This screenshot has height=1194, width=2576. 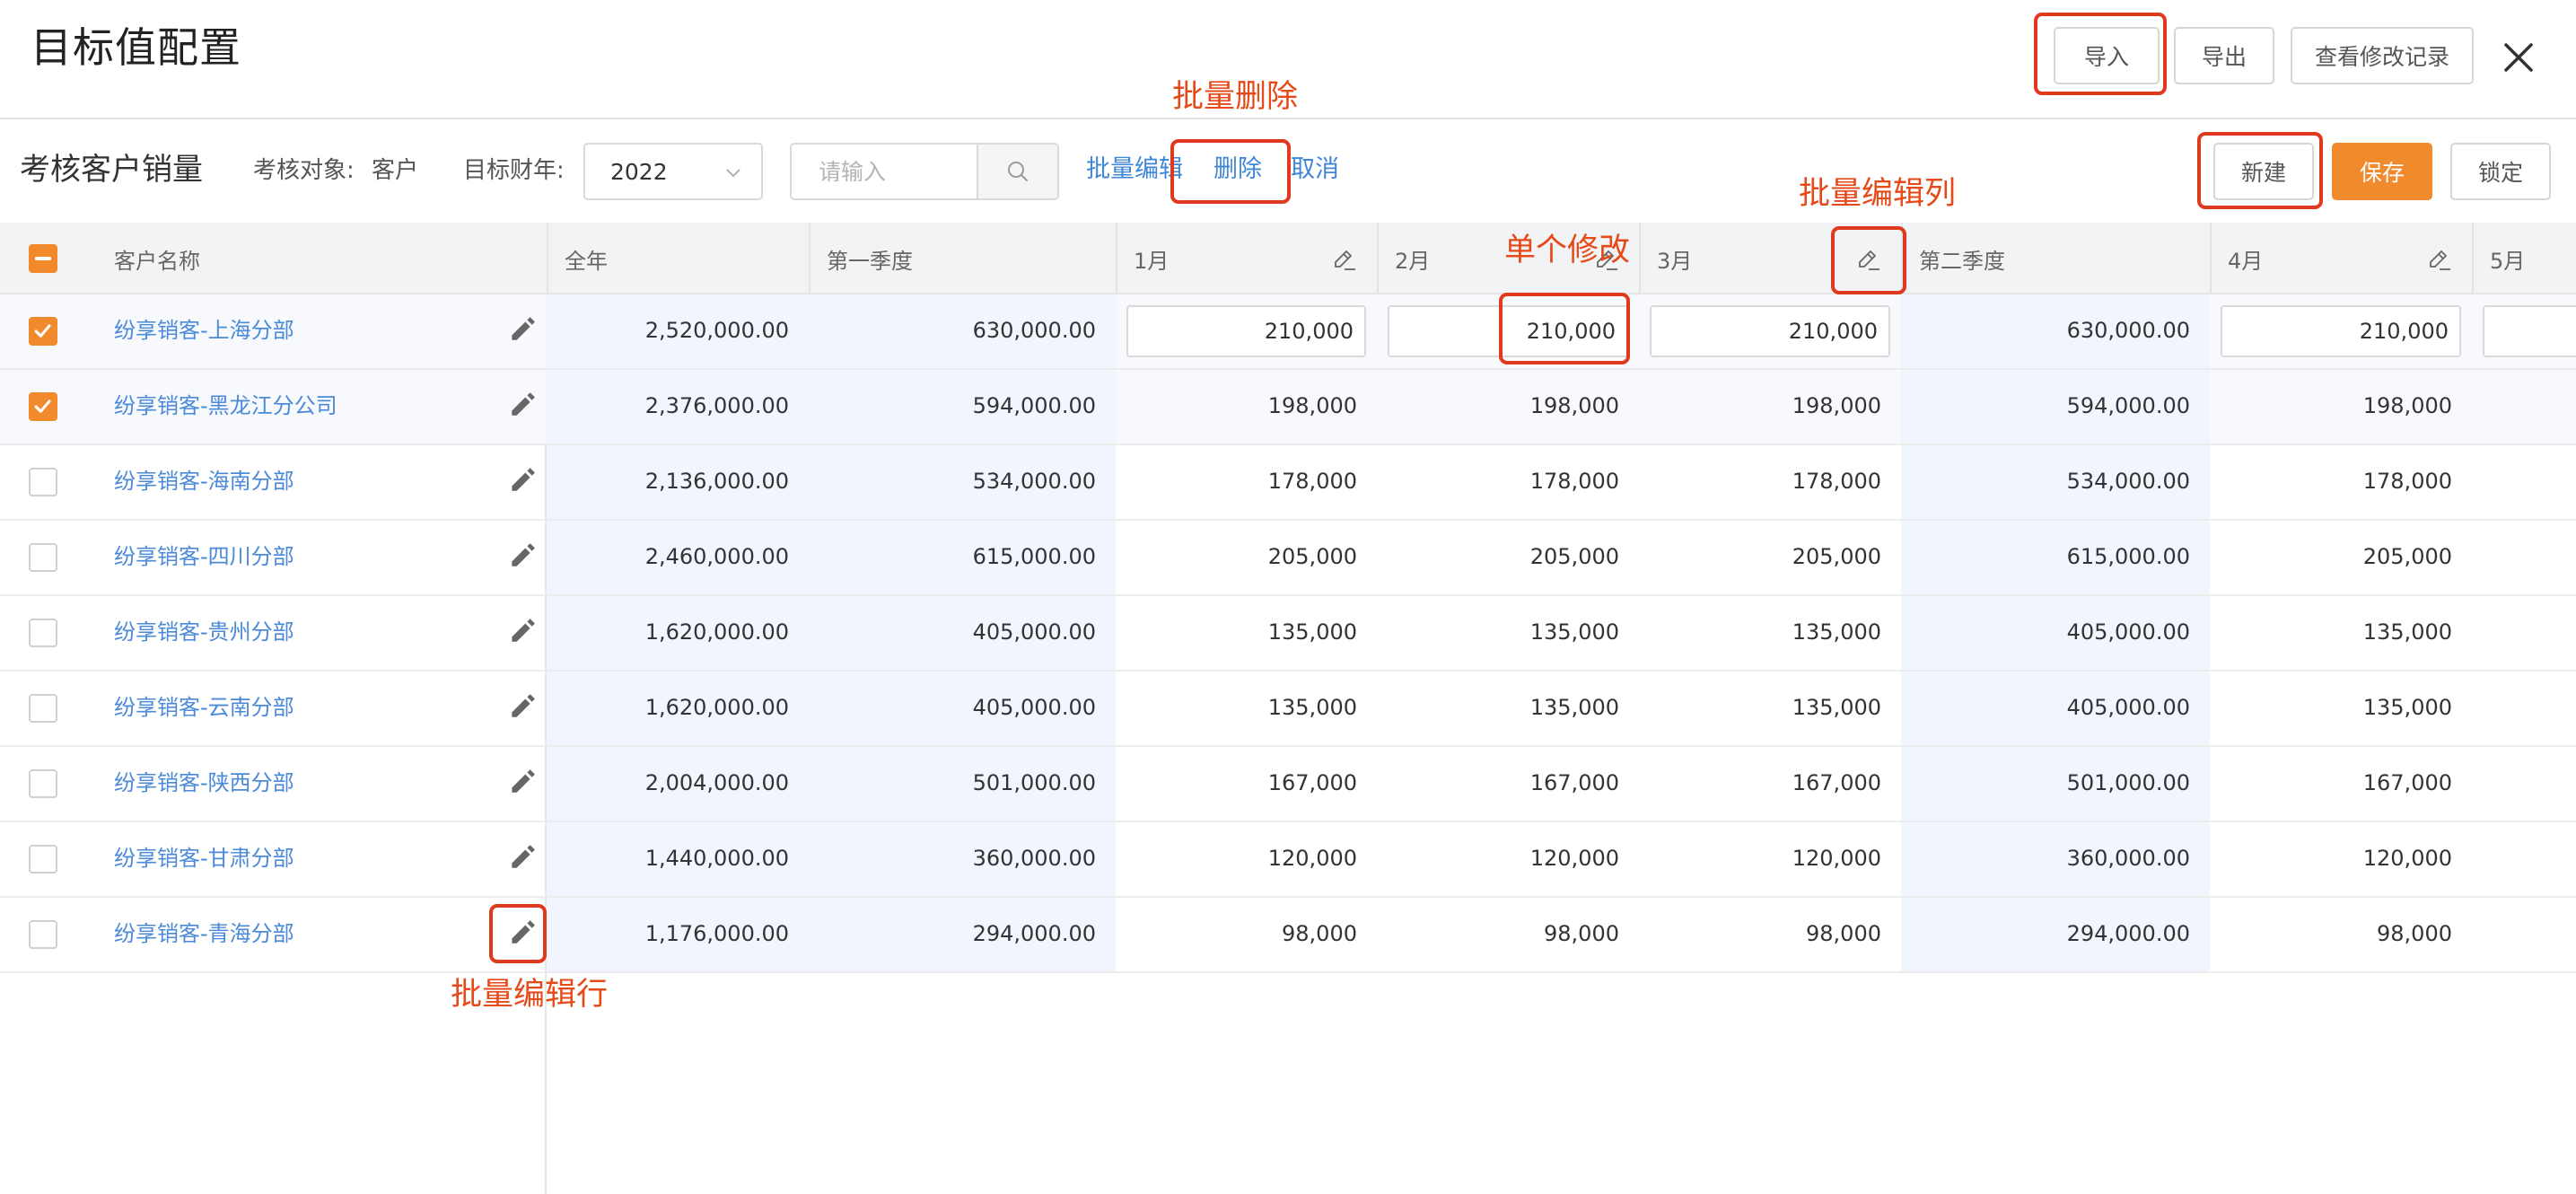 What do you see at coordinates (1868, 260) in the screenshot?
I see `annotation-box-column-edit` at bounding box center [1868, 260].